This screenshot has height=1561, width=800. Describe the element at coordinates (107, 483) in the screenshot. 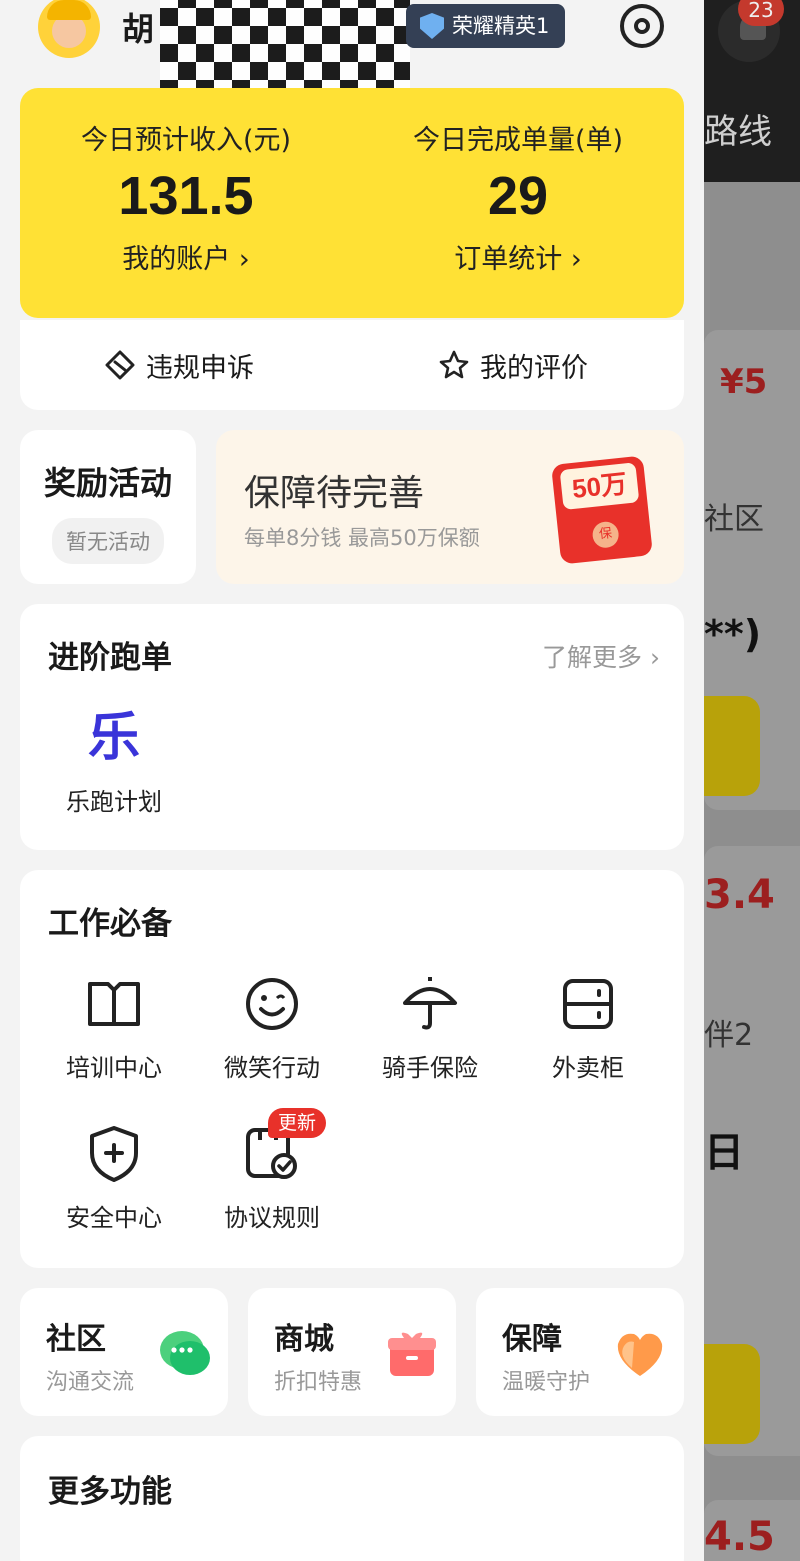

I see `reward-activity-title: 奖励活动` at that location.